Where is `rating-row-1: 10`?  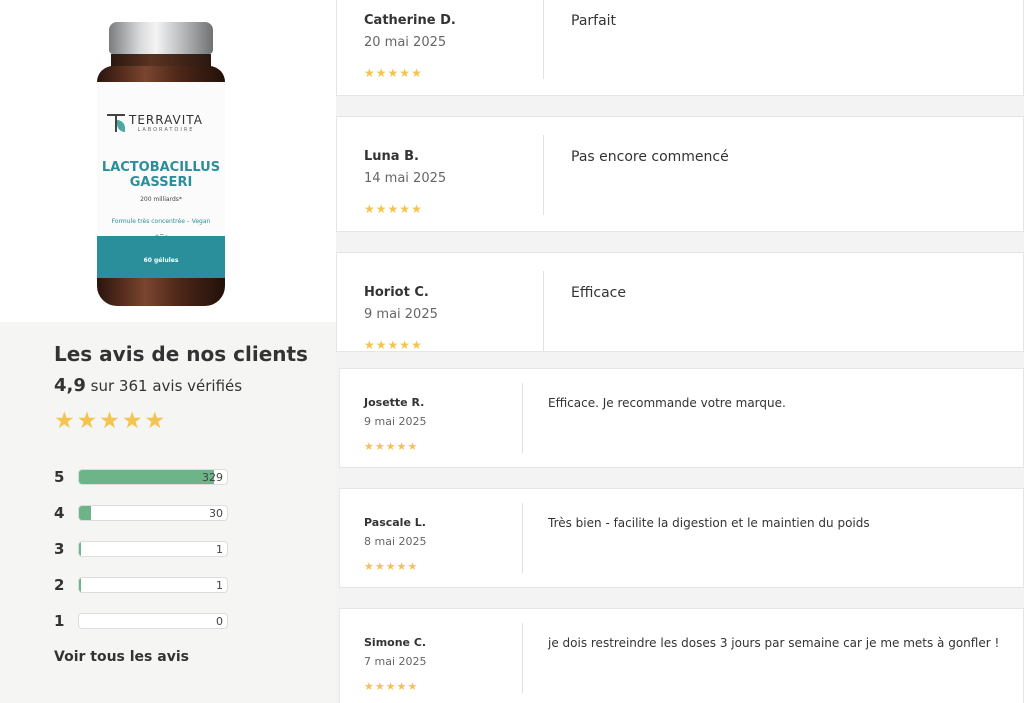
rating-row-1: 10 is located at coordinates (141, 621).